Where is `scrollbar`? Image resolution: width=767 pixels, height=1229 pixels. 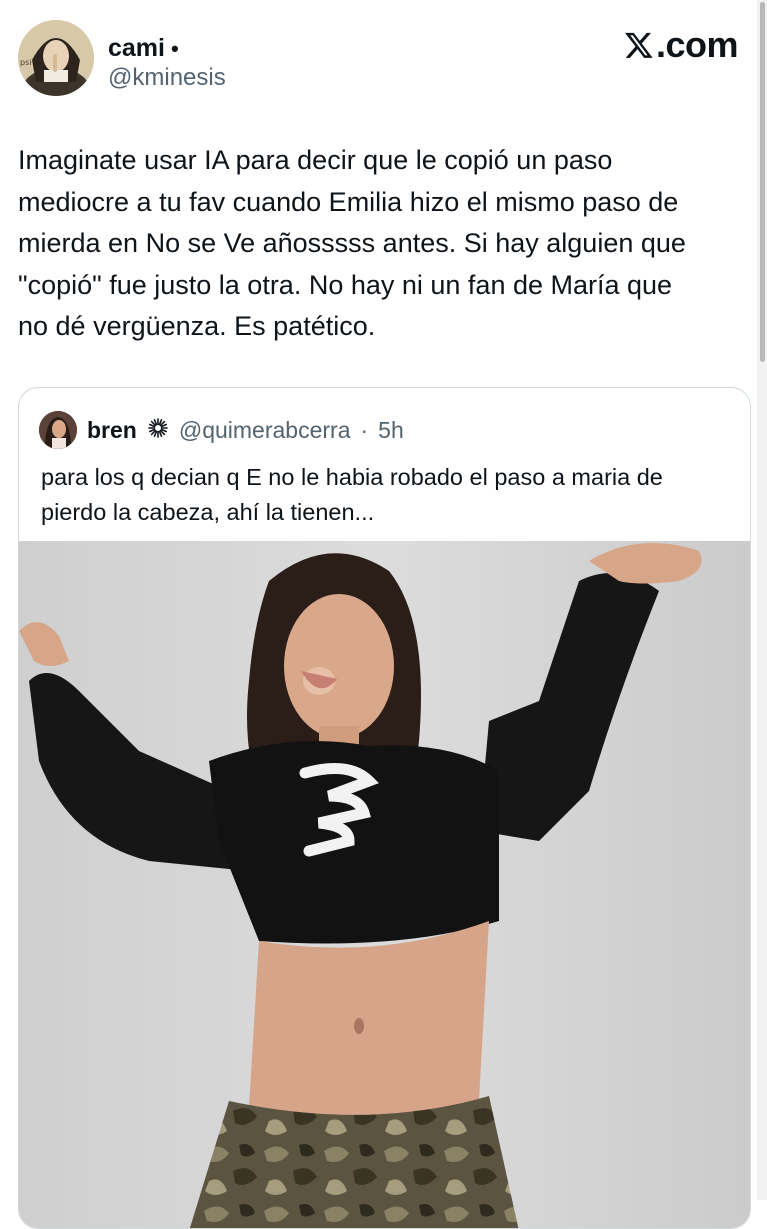
scrollbar is located at coordinates (762, 600).